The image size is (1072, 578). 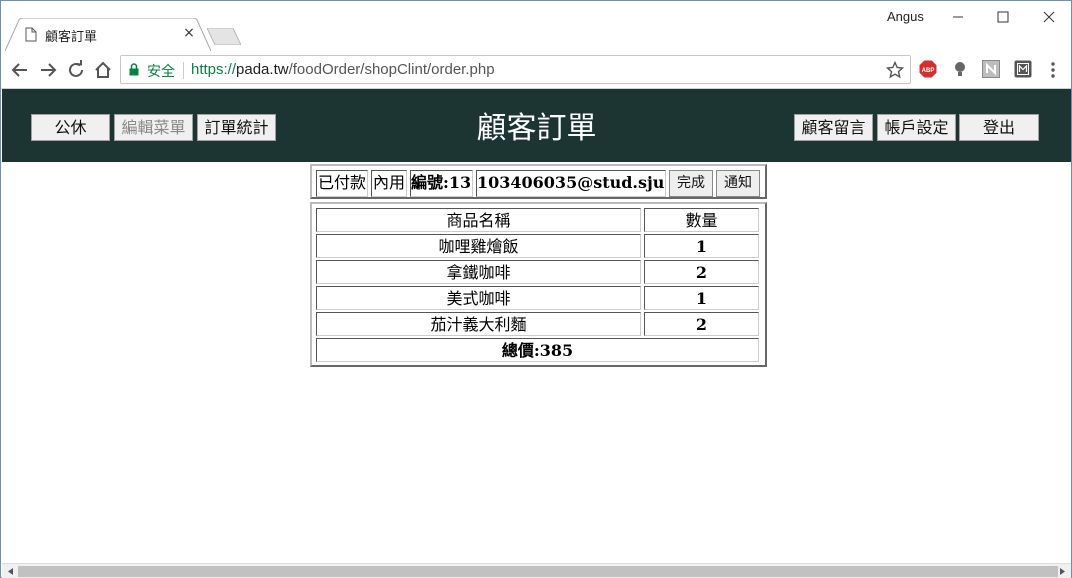 I want to click on menu-kebab-icon, so click(x=1053, y=70).